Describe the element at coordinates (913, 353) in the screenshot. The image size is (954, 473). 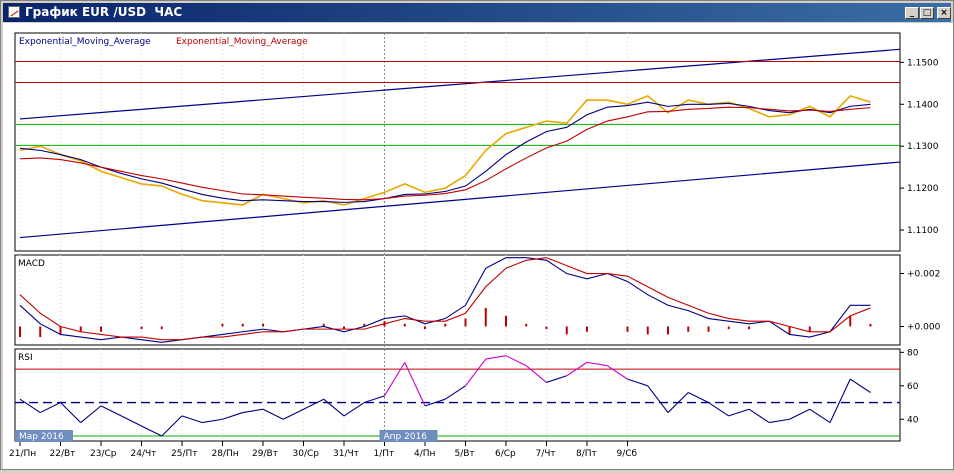
I see `rsi-ytick-label: 80` at that location.